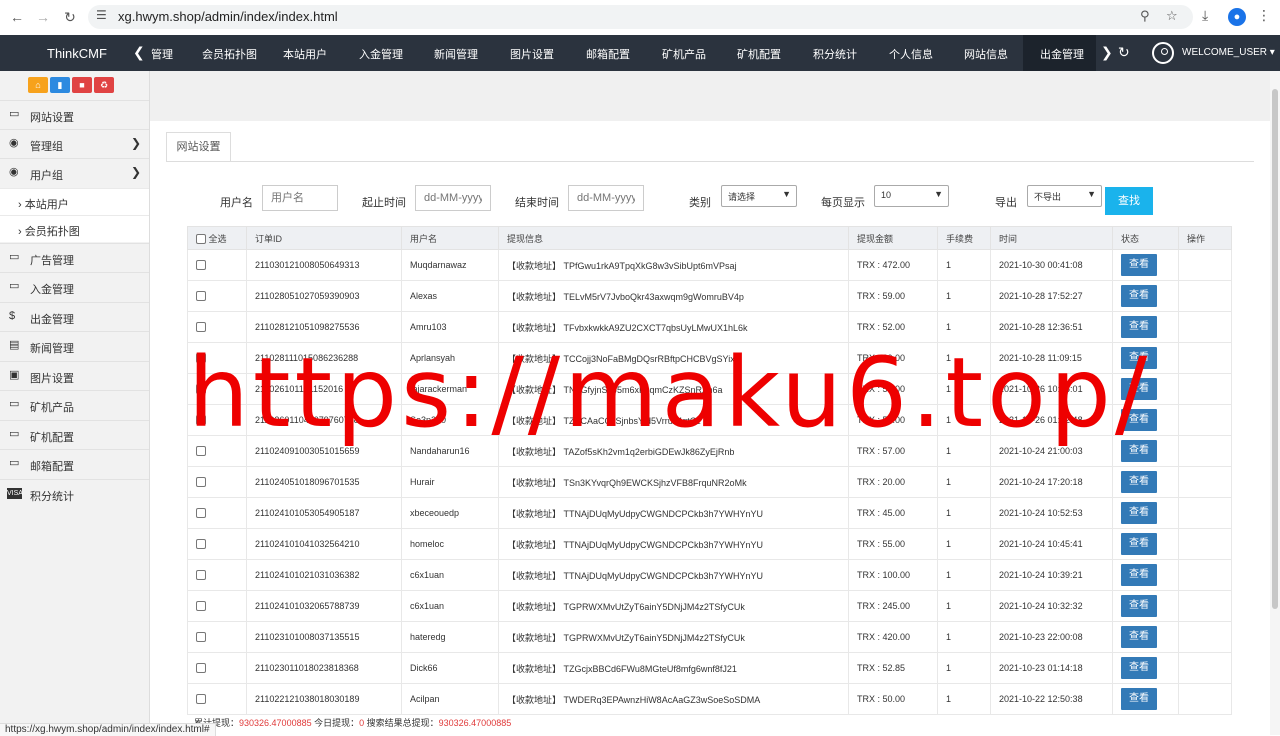 The width and height of the screenshot is (1280, 736). What do you see at coordinates (1205, 15) in the screenshot?
I see `download-icon: ⤓` at bounding box center [1205, 15].